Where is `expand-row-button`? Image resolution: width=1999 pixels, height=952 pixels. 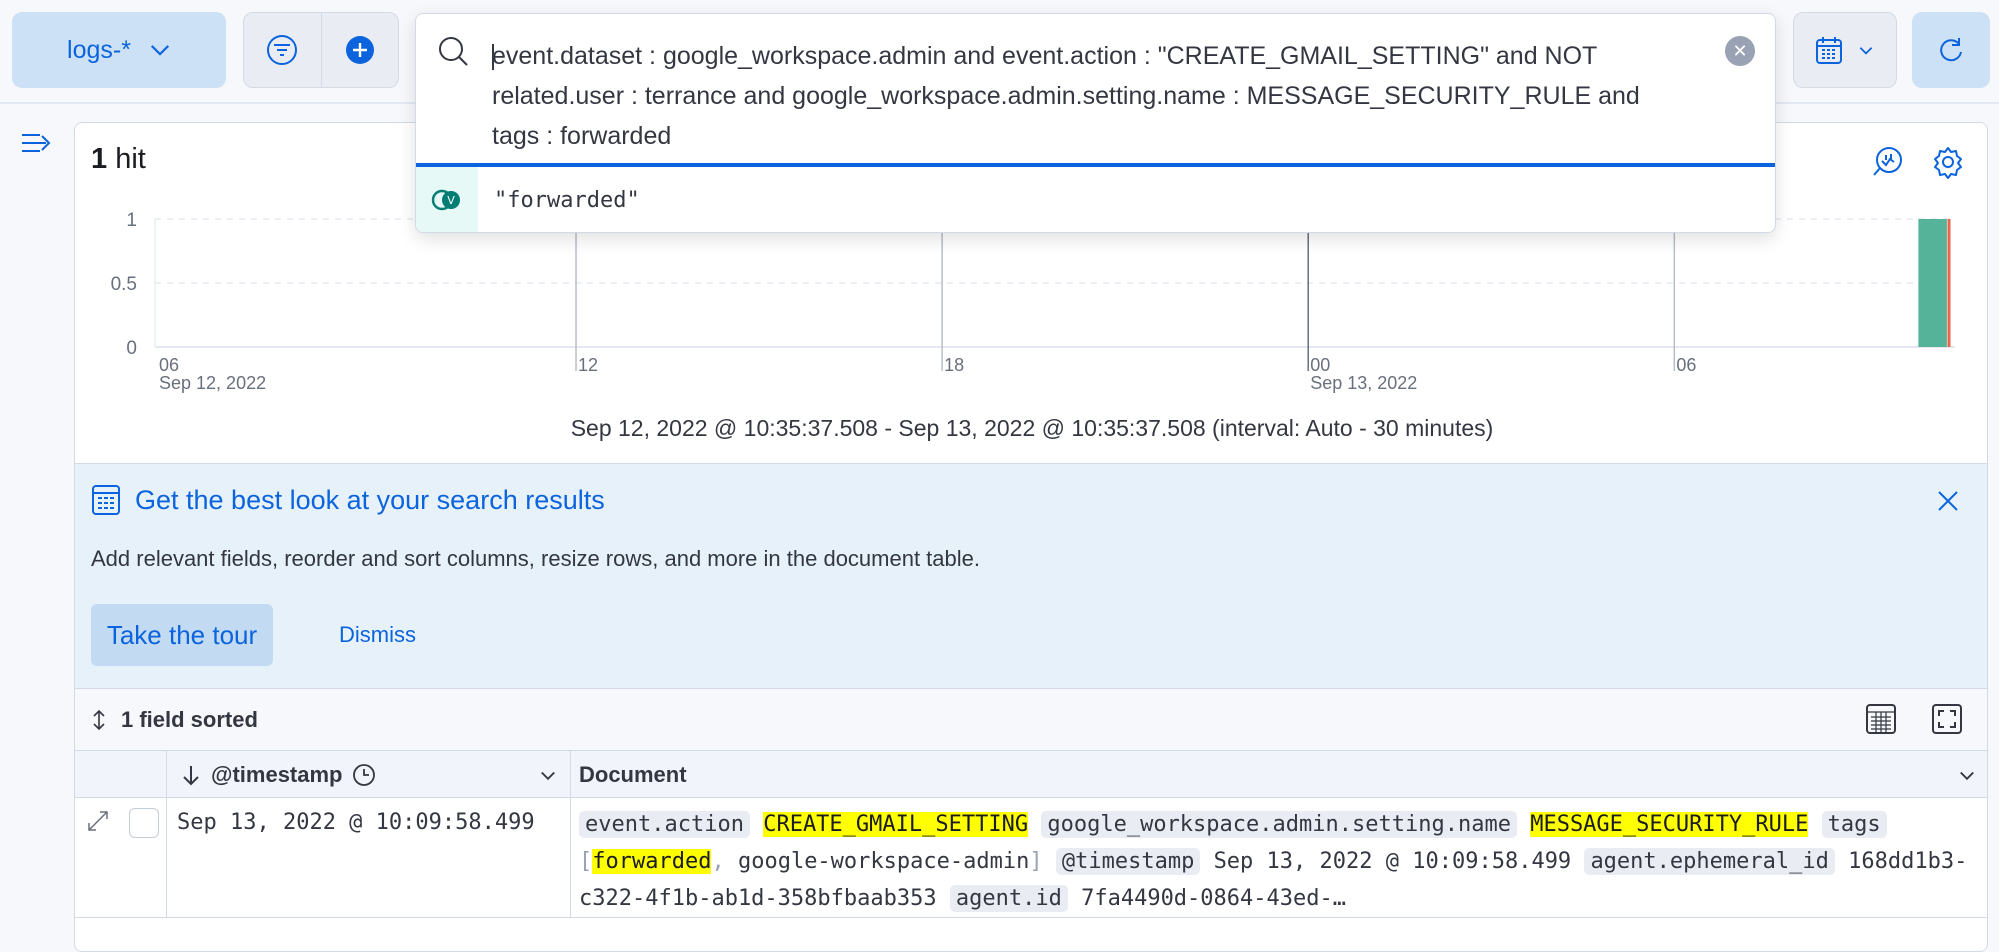 expand-row-button is located at coordinates (98, 823).